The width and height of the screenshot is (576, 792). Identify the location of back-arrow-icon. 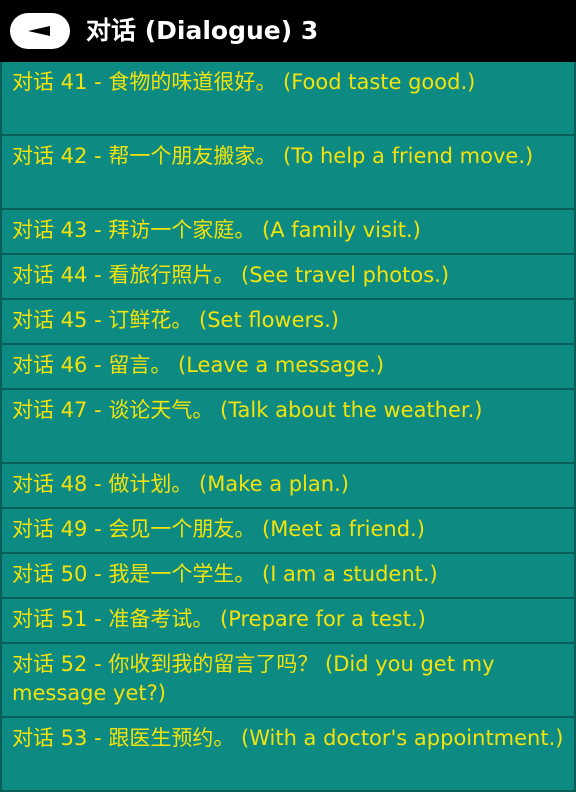
(39, 31).